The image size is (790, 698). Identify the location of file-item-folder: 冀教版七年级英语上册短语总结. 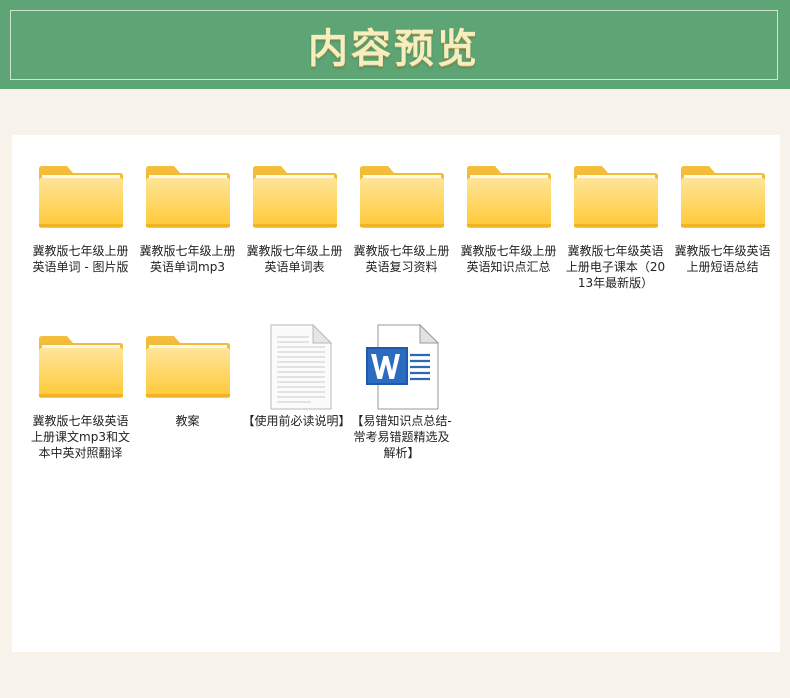
(722, 238).